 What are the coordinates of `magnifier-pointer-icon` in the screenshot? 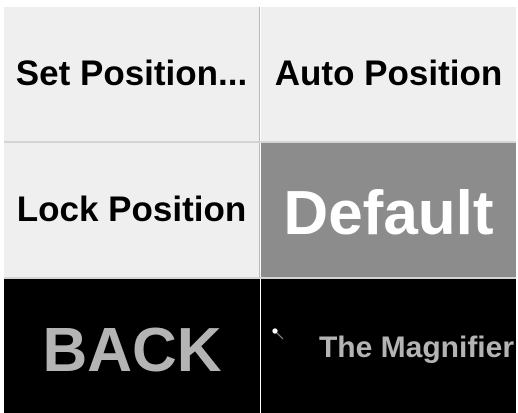 It's located at (278, 334).